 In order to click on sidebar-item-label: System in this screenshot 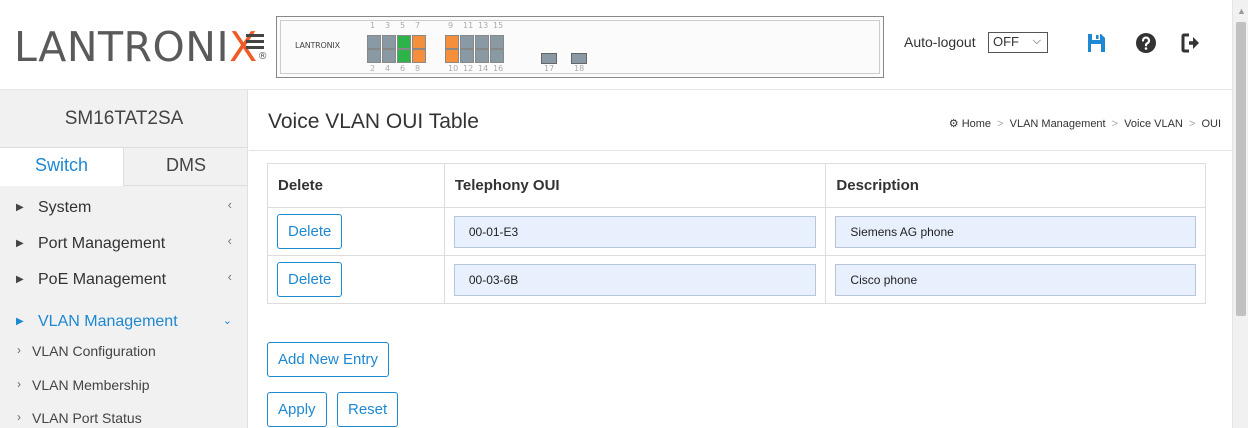, I will do `click(65, 207)`.